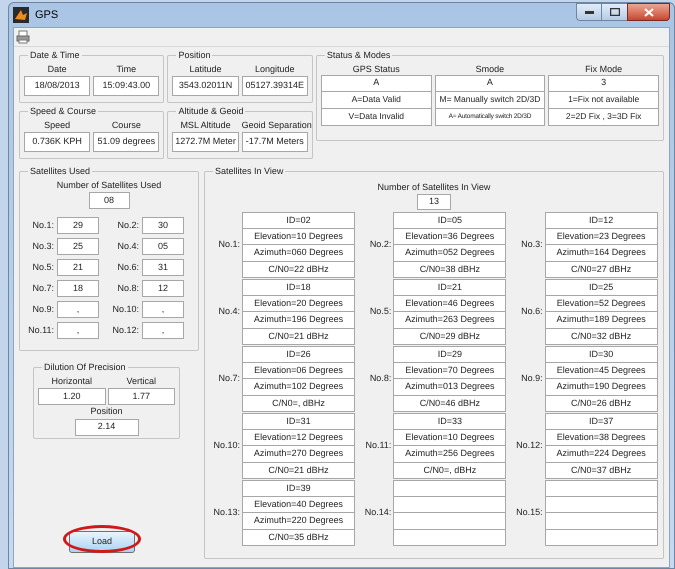 This screenshot has width=675, height=569. I want to click on info-cell: C/N0=27 dBHz, so click(601, 270).